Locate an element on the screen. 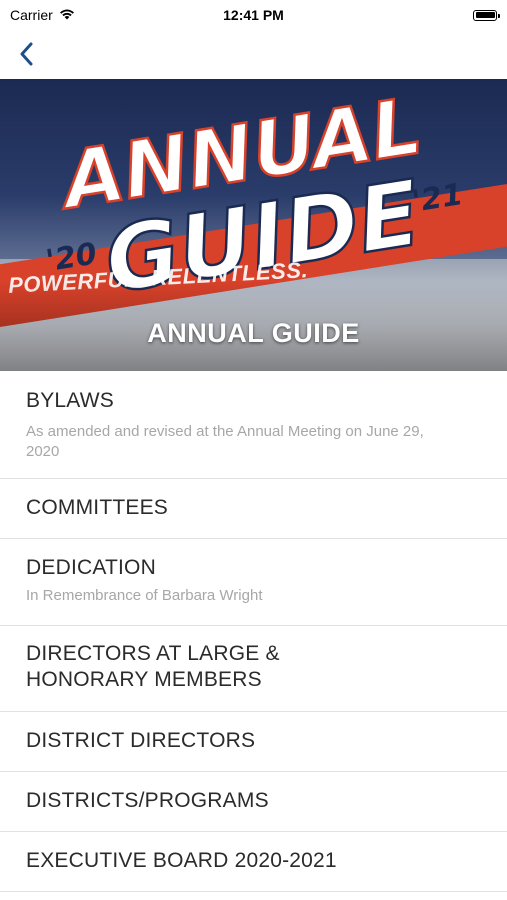 The image size is (507, 900). list-item-directors-at-large: DIRECTORS AT LARGE & HONORARY MEMBERS is located at coordinates (253, 669).